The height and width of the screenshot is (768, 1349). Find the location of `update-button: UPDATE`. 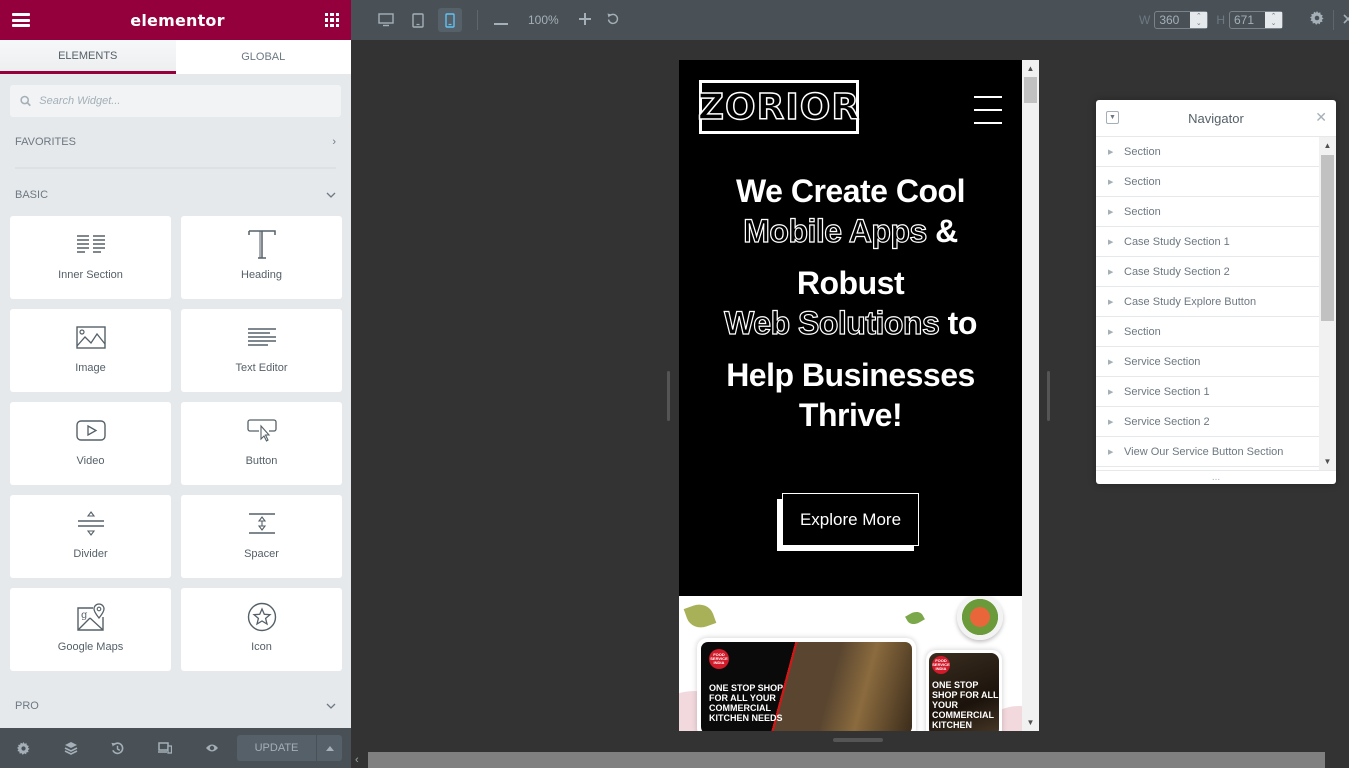

update-button: UPDATE is located at coordinates (276, 748).